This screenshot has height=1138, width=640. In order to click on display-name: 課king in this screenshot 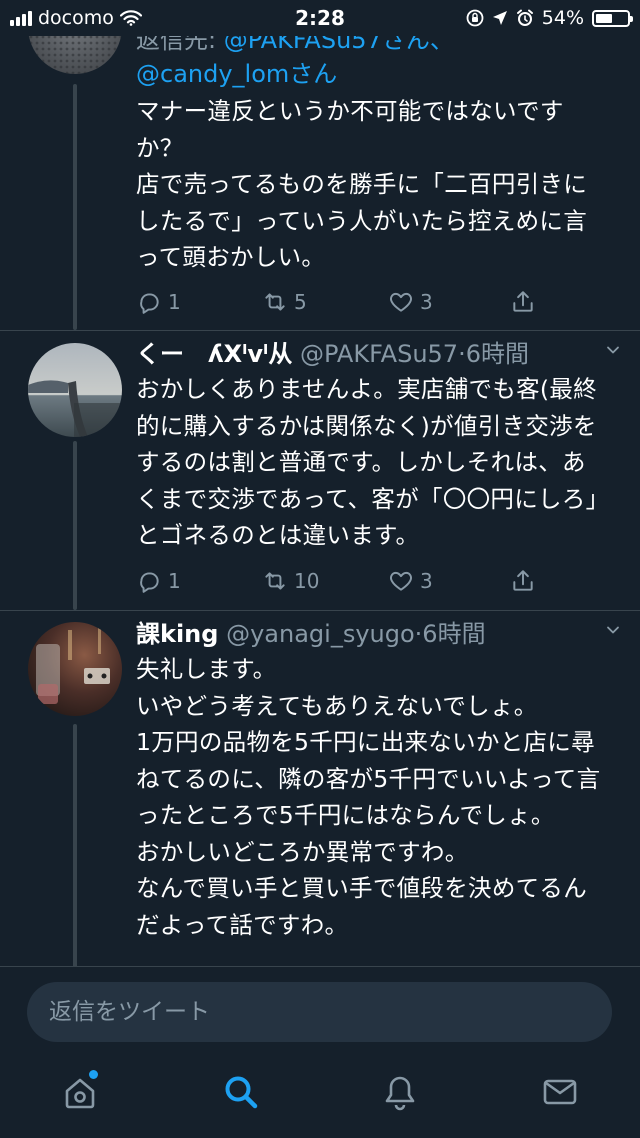, I will do `click(177, 634)`.